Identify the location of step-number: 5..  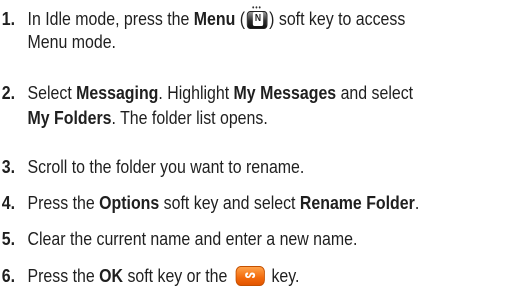
(8, 238).